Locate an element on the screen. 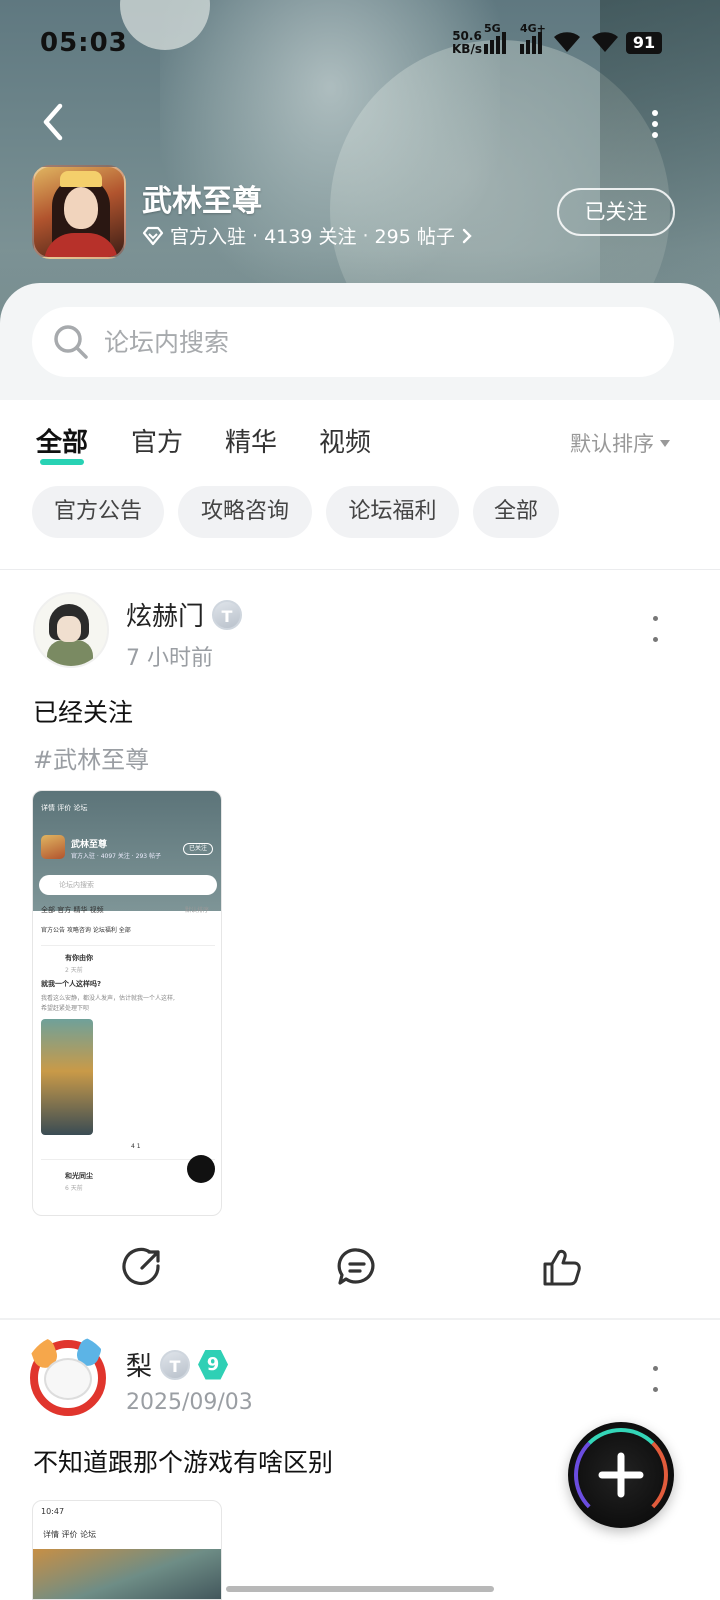 The width and height of the screenshot is (720, 1600). tab-video: 视频 is located at coordinates (345, 440).